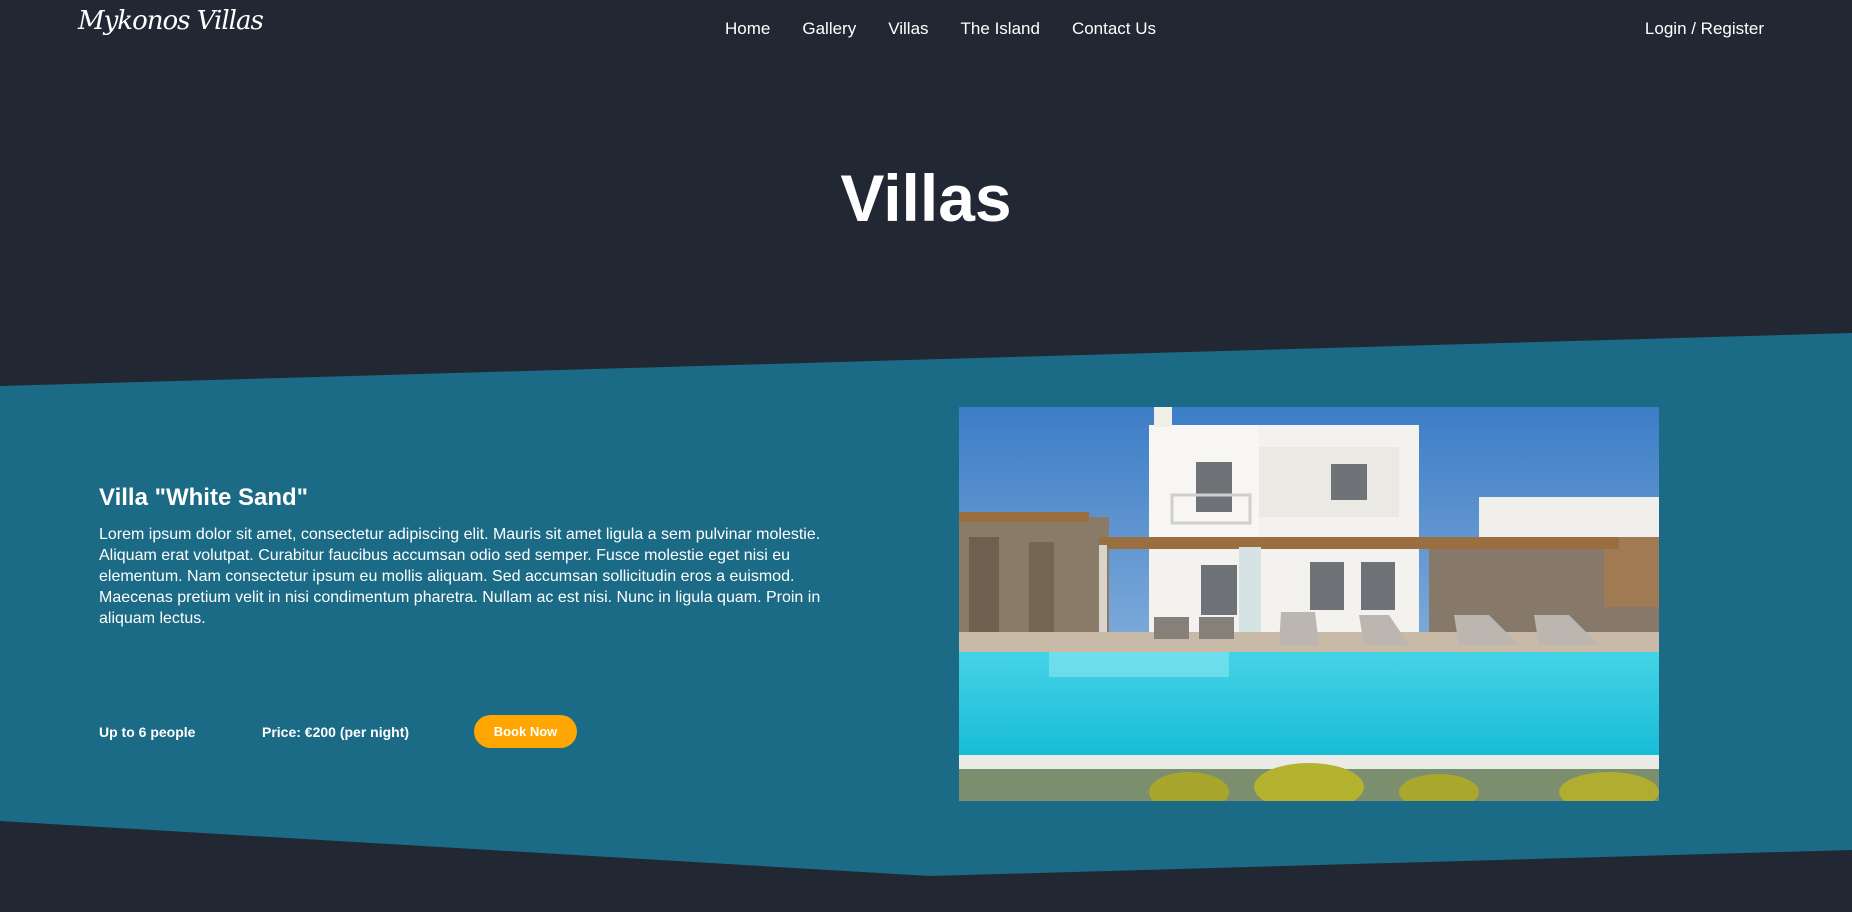 This screenshot has height=912, width=1852. Describe the element at coordinates (1704, 29) in the screenshot. I see `login-register-link: Login / Register` at that location.